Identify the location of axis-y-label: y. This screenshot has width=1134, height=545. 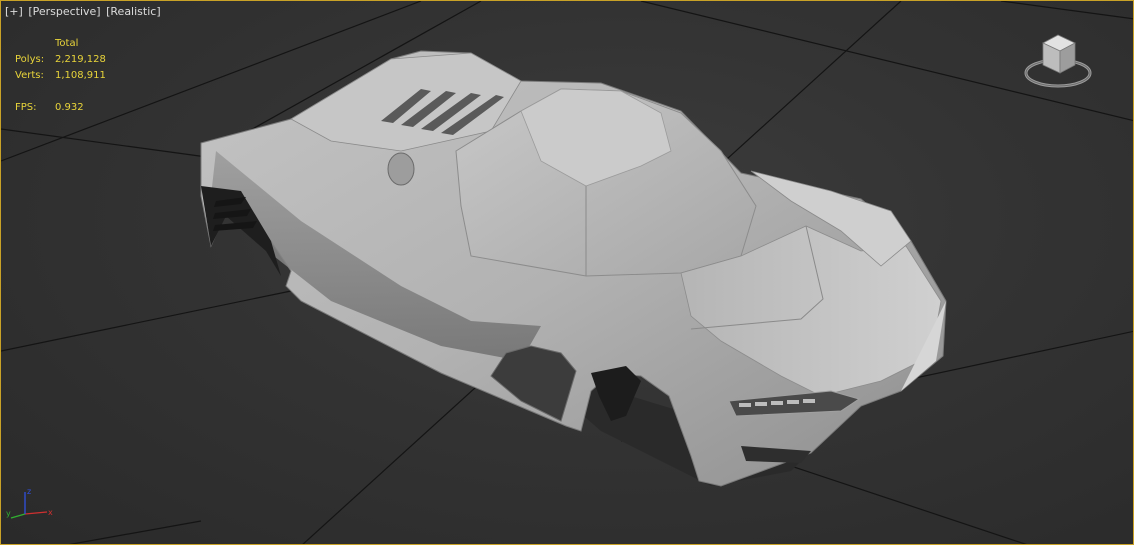
(8, 513).